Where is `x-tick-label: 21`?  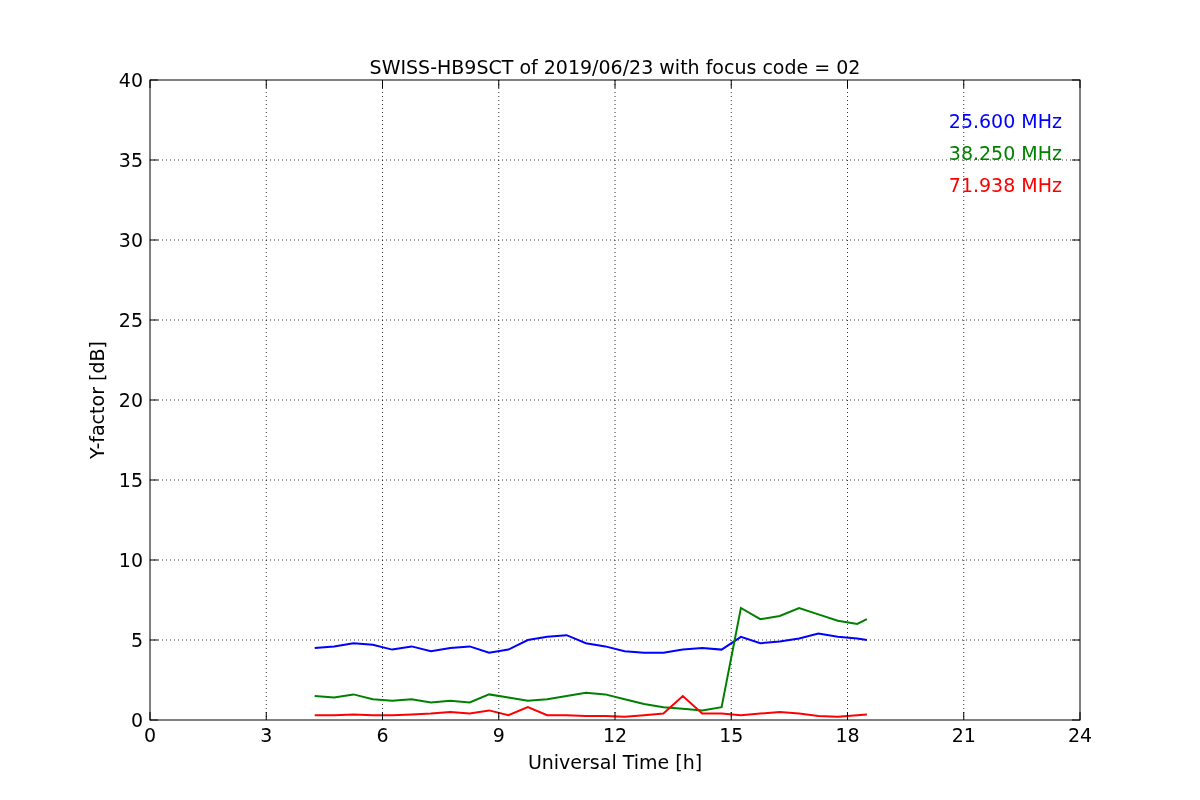 x-tick-label: 21 is located at coordinates (963, 735).